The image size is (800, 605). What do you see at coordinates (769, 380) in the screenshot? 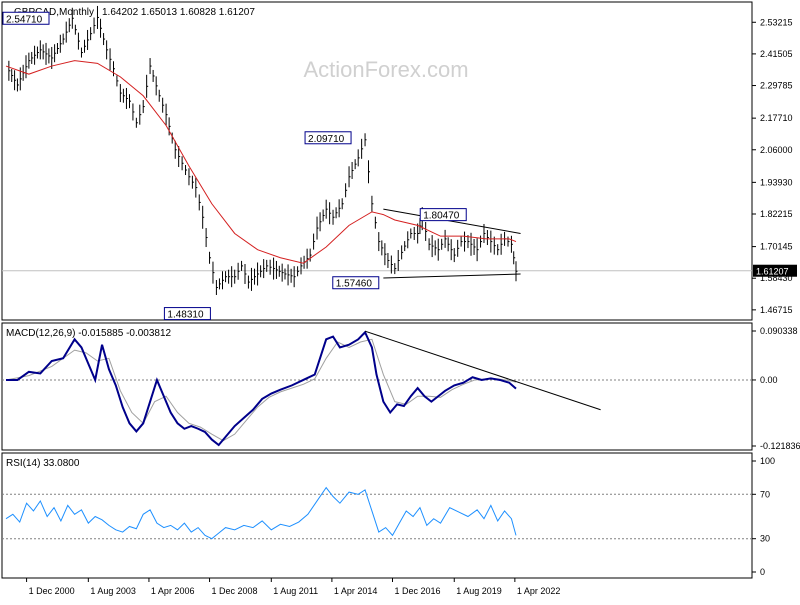
I see `macd-y-tick-label: 0.00` at bounding box center [769, 380].